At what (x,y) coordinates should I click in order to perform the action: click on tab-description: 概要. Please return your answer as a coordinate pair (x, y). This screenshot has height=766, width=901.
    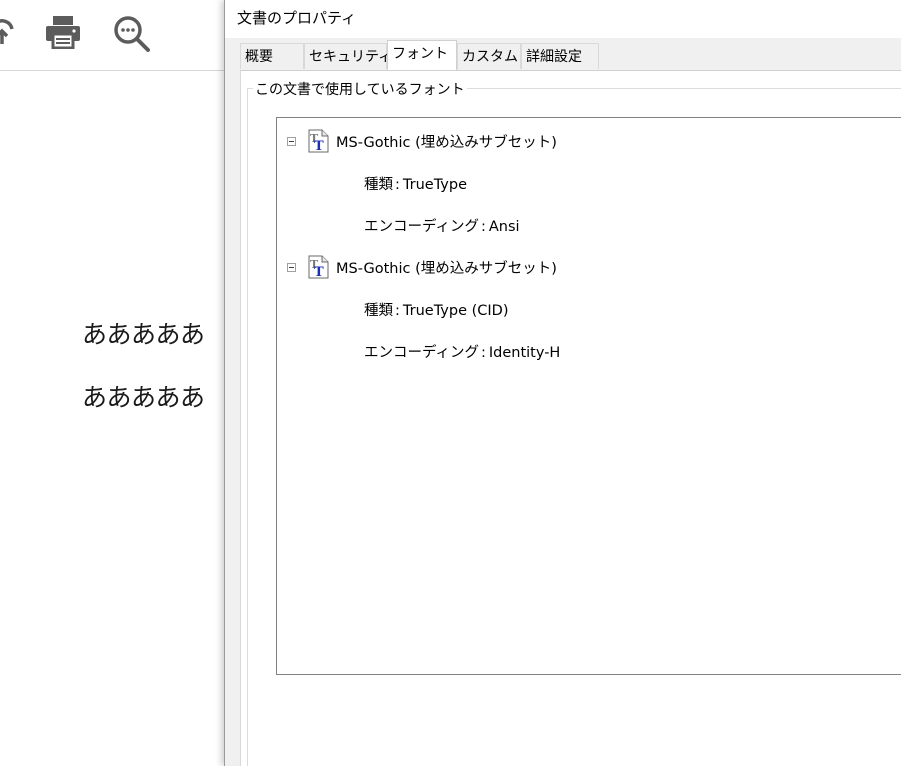
    Looking at the image, I should click on (272, 56).